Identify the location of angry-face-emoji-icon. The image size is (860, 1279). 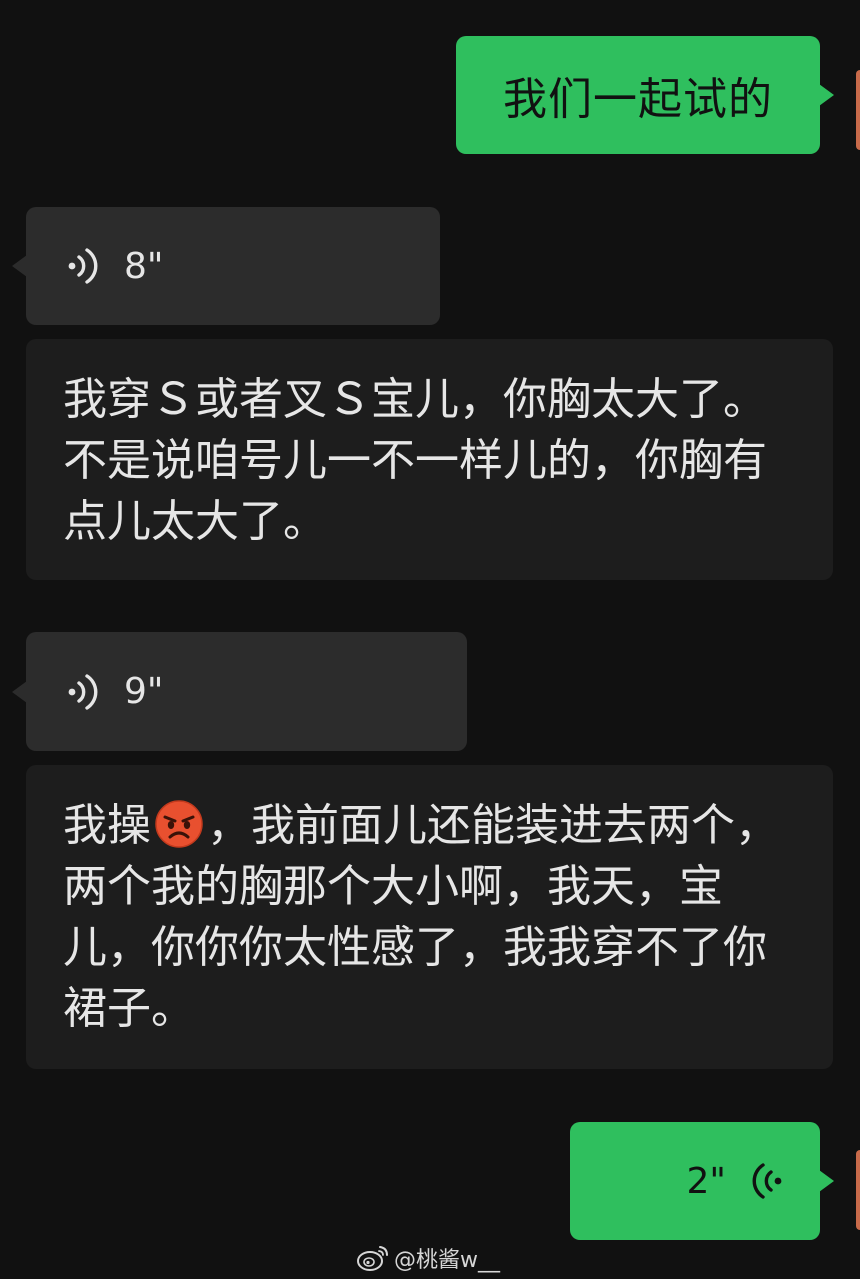
(179, 824).